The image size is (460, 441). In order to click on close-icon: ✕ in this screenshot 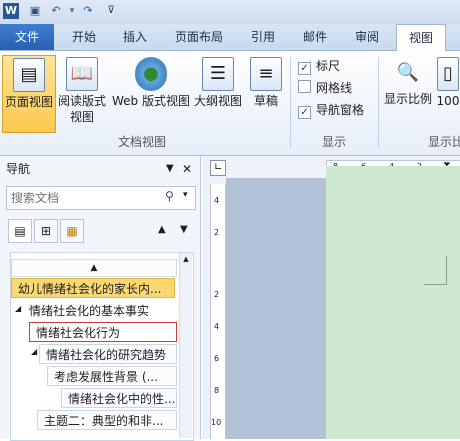, I will do `click(187, 169)`.